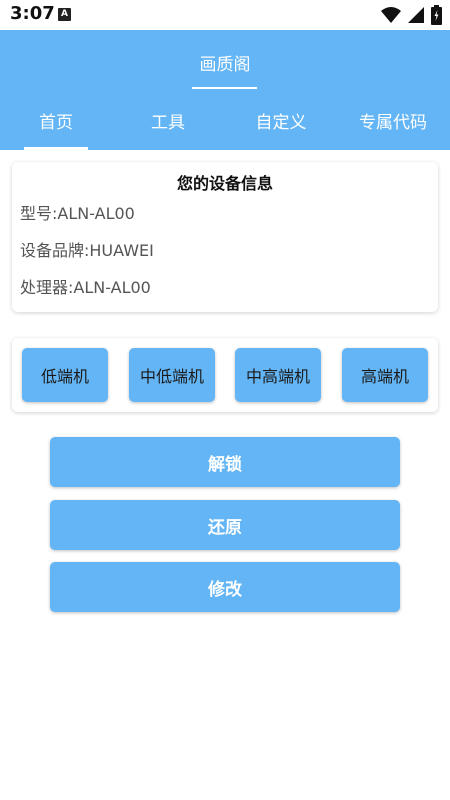 This screenshot has width=450, height=800. I want to click on battery-icon, so click(436, 15).